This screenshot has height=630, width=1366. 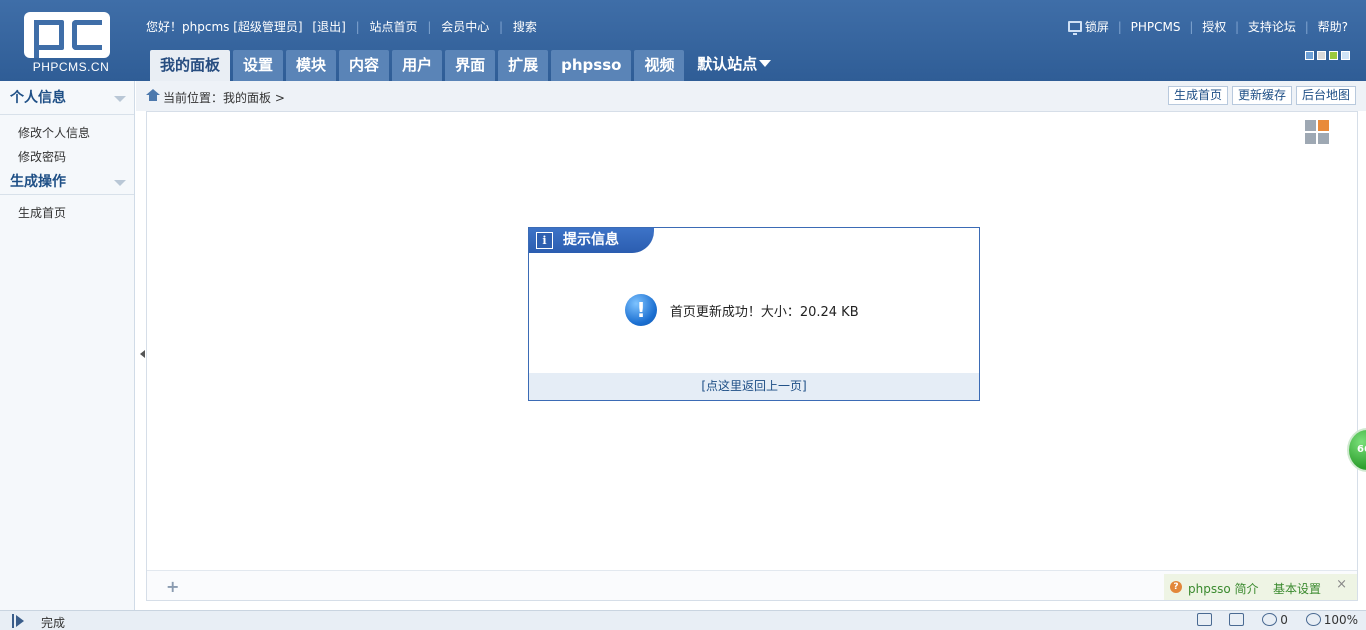 I want to click on tab-my-panel: 我的面板, so click(x=190, y=65).